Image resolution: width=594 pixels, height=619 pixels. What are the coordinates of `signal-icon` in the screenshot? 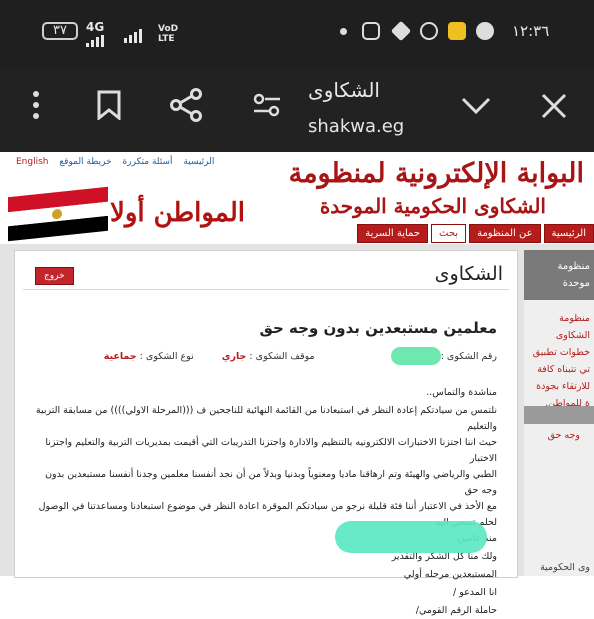 It's located at (96, 39).